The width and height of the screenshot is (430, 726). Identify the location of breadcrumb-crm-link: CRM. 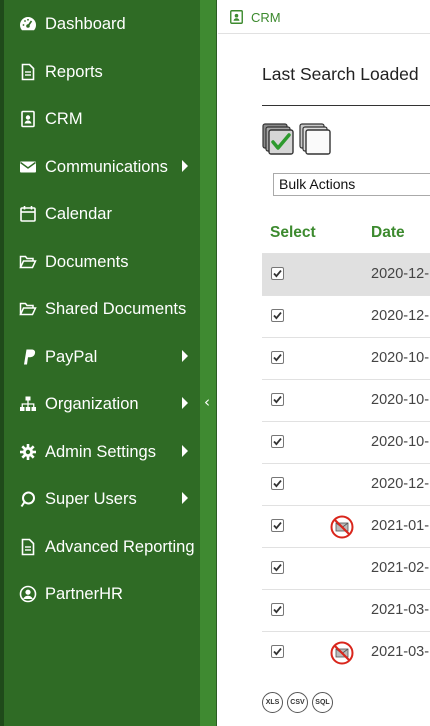
(266, 17).